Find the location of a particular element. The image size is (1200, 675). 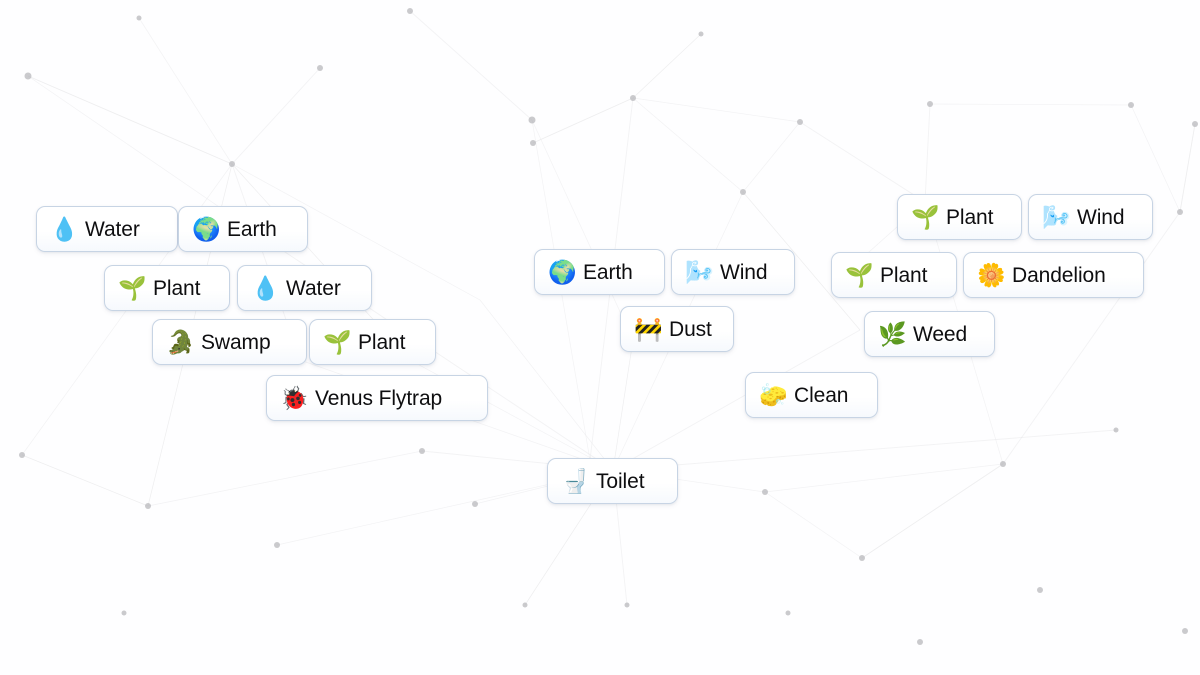

element-node-water-2: 💧 Water is located at coordinates (304, 288).